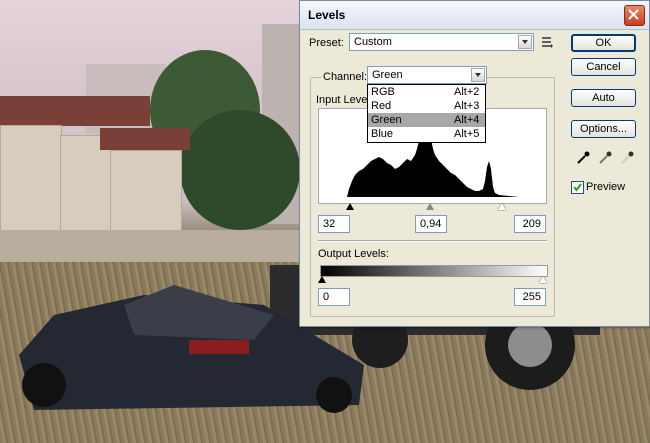 The width and height of the screenshot is (650, 443). Describe the element at coordinates (583, 158) in the screenshot. I see `black-point-eyedropper-icon` at that location.